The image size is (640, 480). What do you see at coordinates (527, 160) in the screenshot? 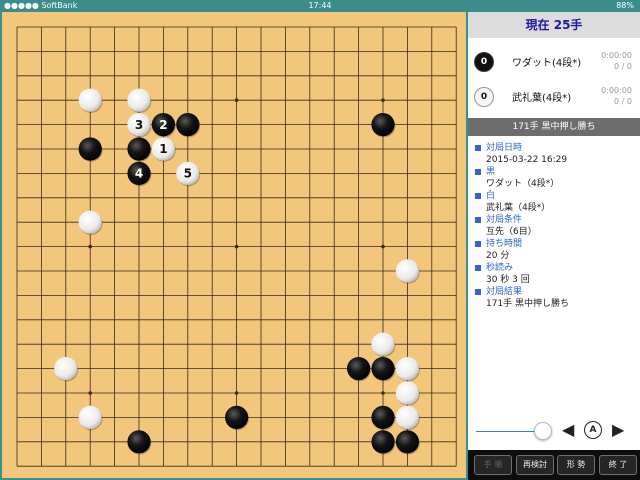
I see `info-value-date: 2015-03-22 16:29` at bounding box center [527, 160].